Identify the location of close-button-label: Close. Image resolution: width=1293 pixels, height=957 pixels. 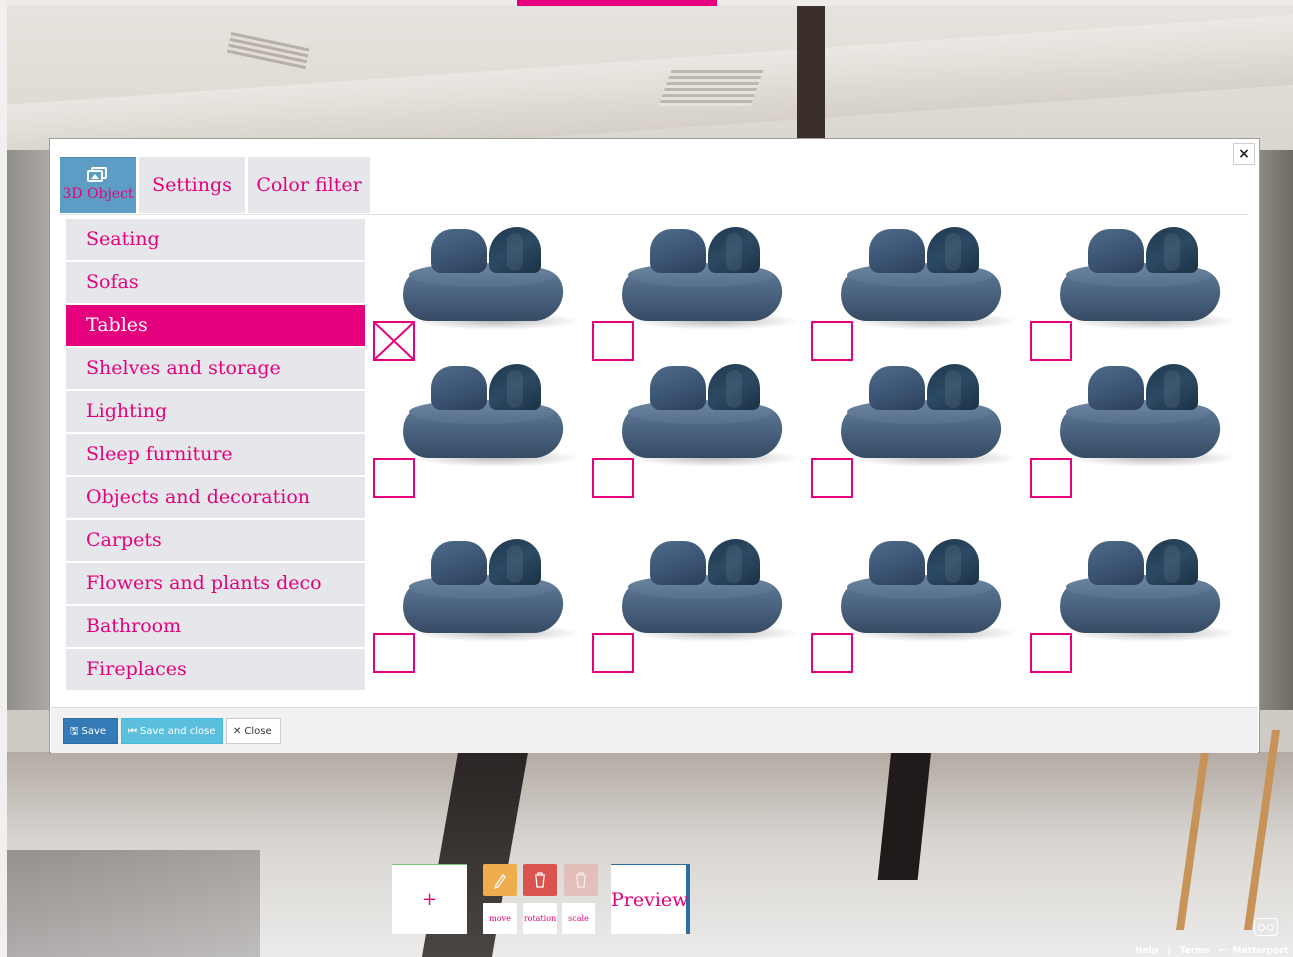
(258, 731).